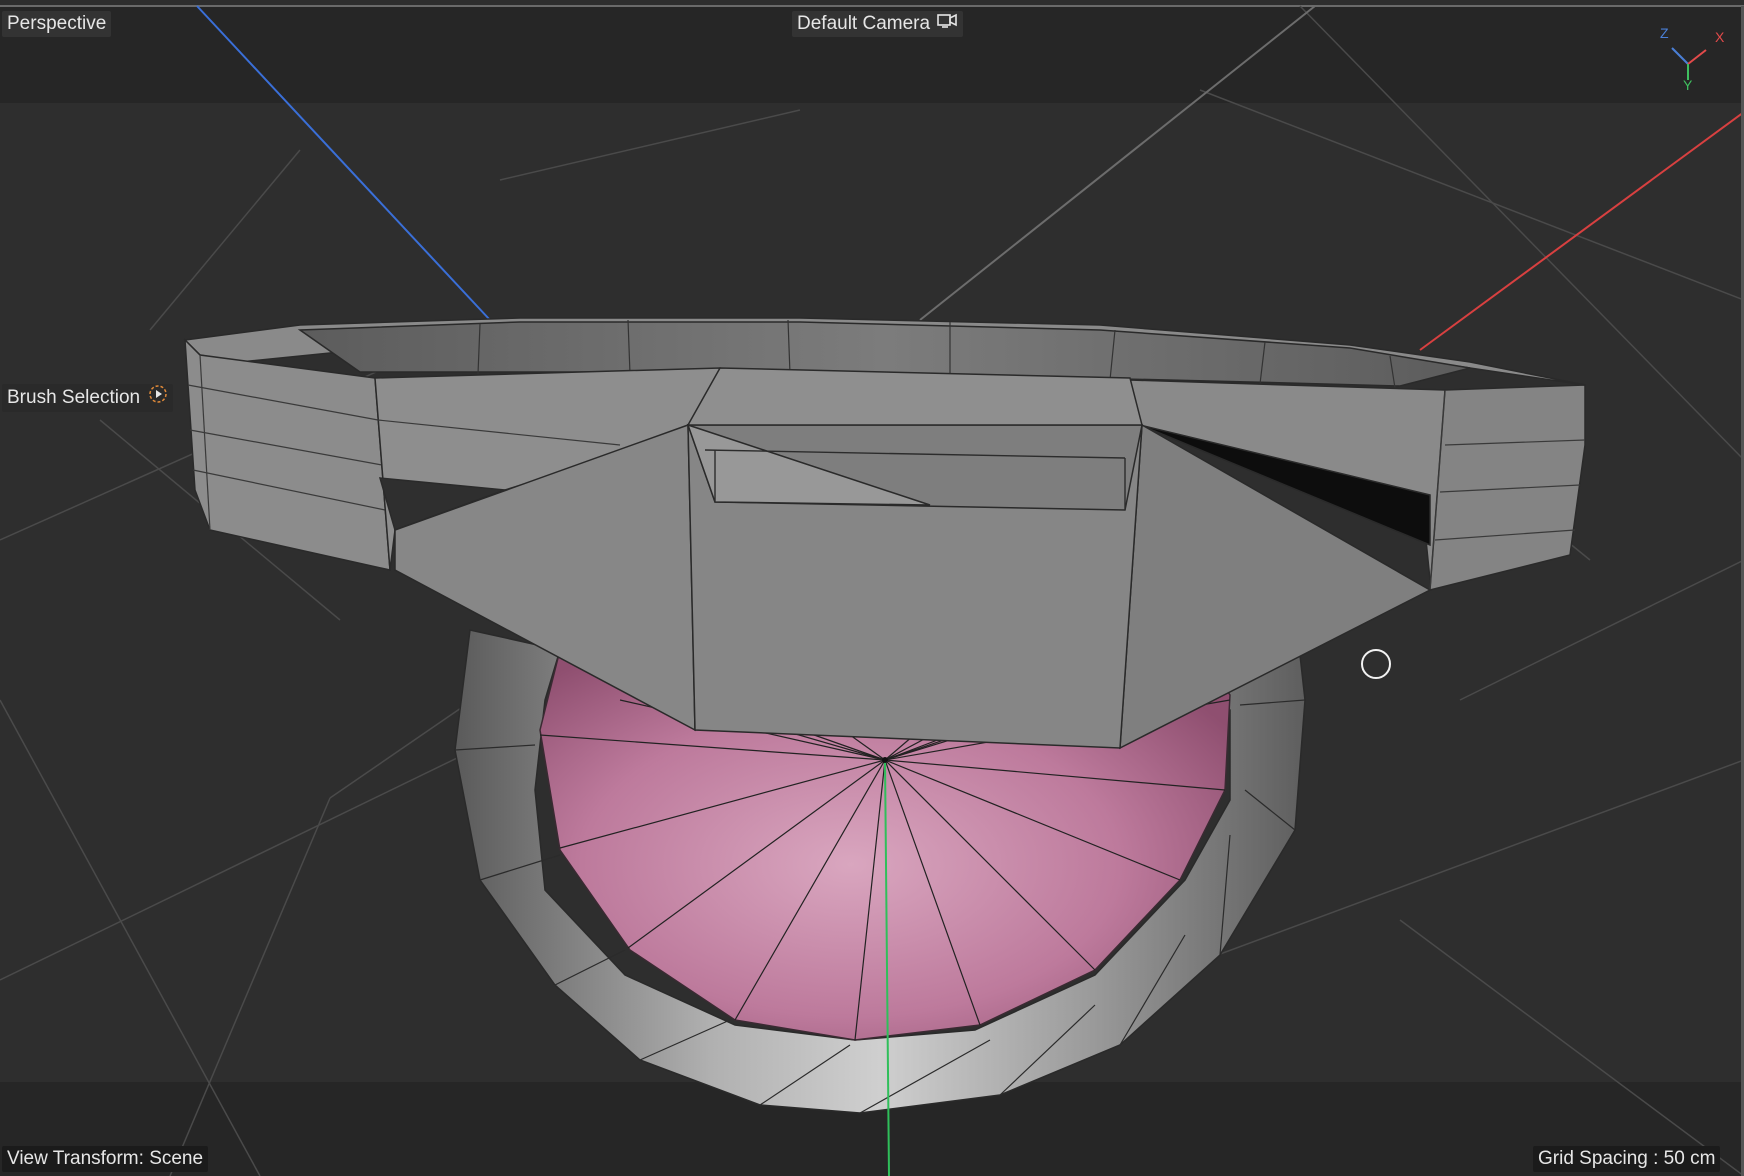 The width and height of the screenshot is (1744, 1176). Describe the element at coordinates (947, 24) in the screenshot. I see `camera-switch-icon` at that location.